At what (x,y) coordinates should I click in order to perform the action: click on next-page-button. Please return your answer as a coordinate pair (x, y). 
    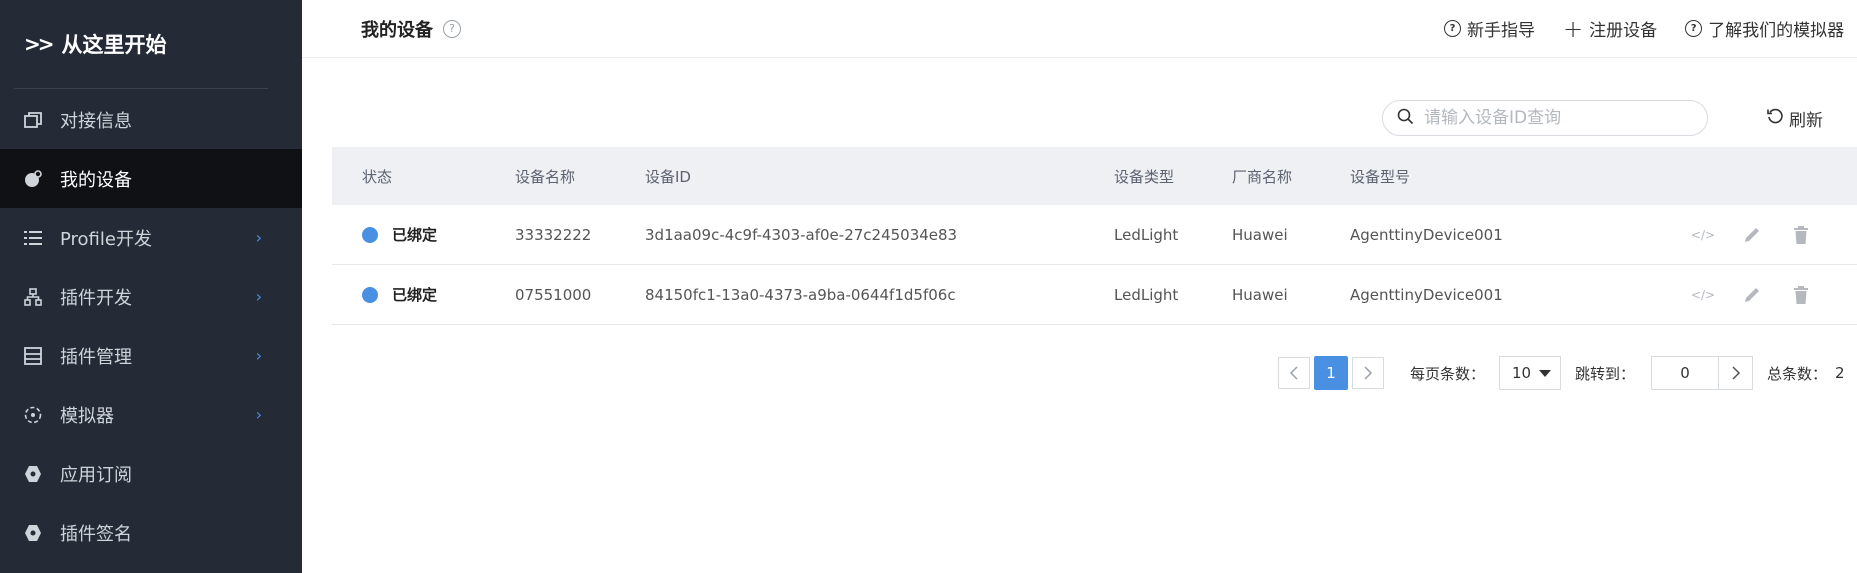
    Looking at the image, I should click on (1368, 373).